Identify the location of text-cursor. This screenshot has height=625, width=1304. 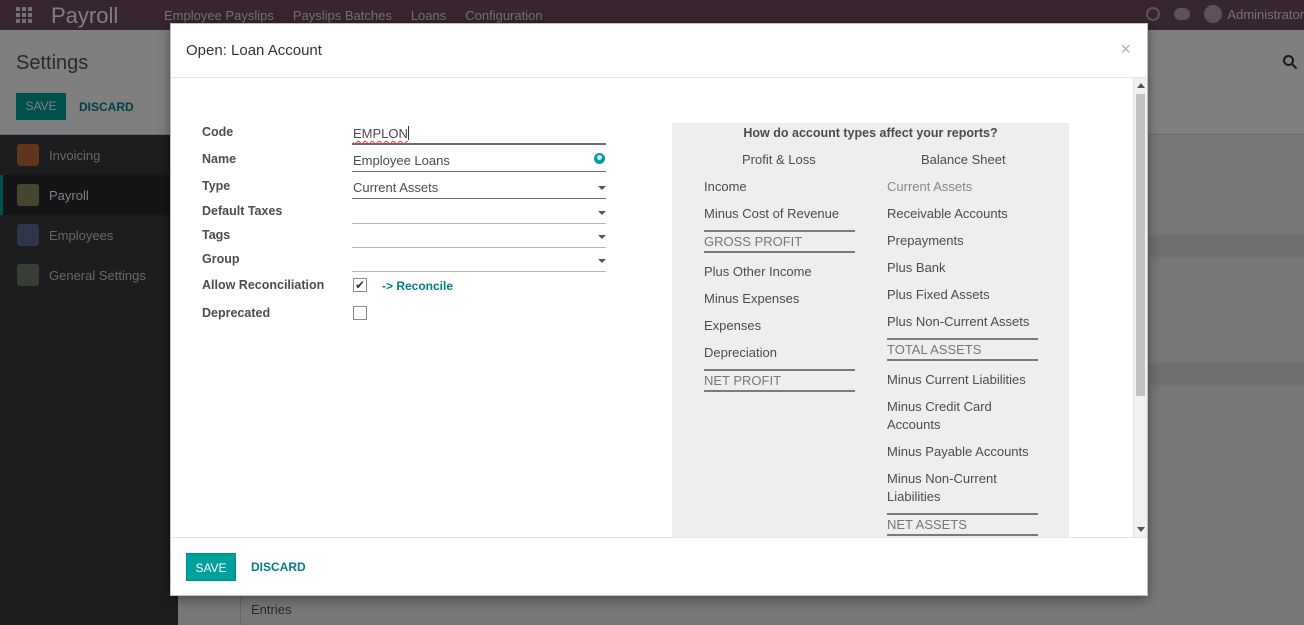
(408, 133).